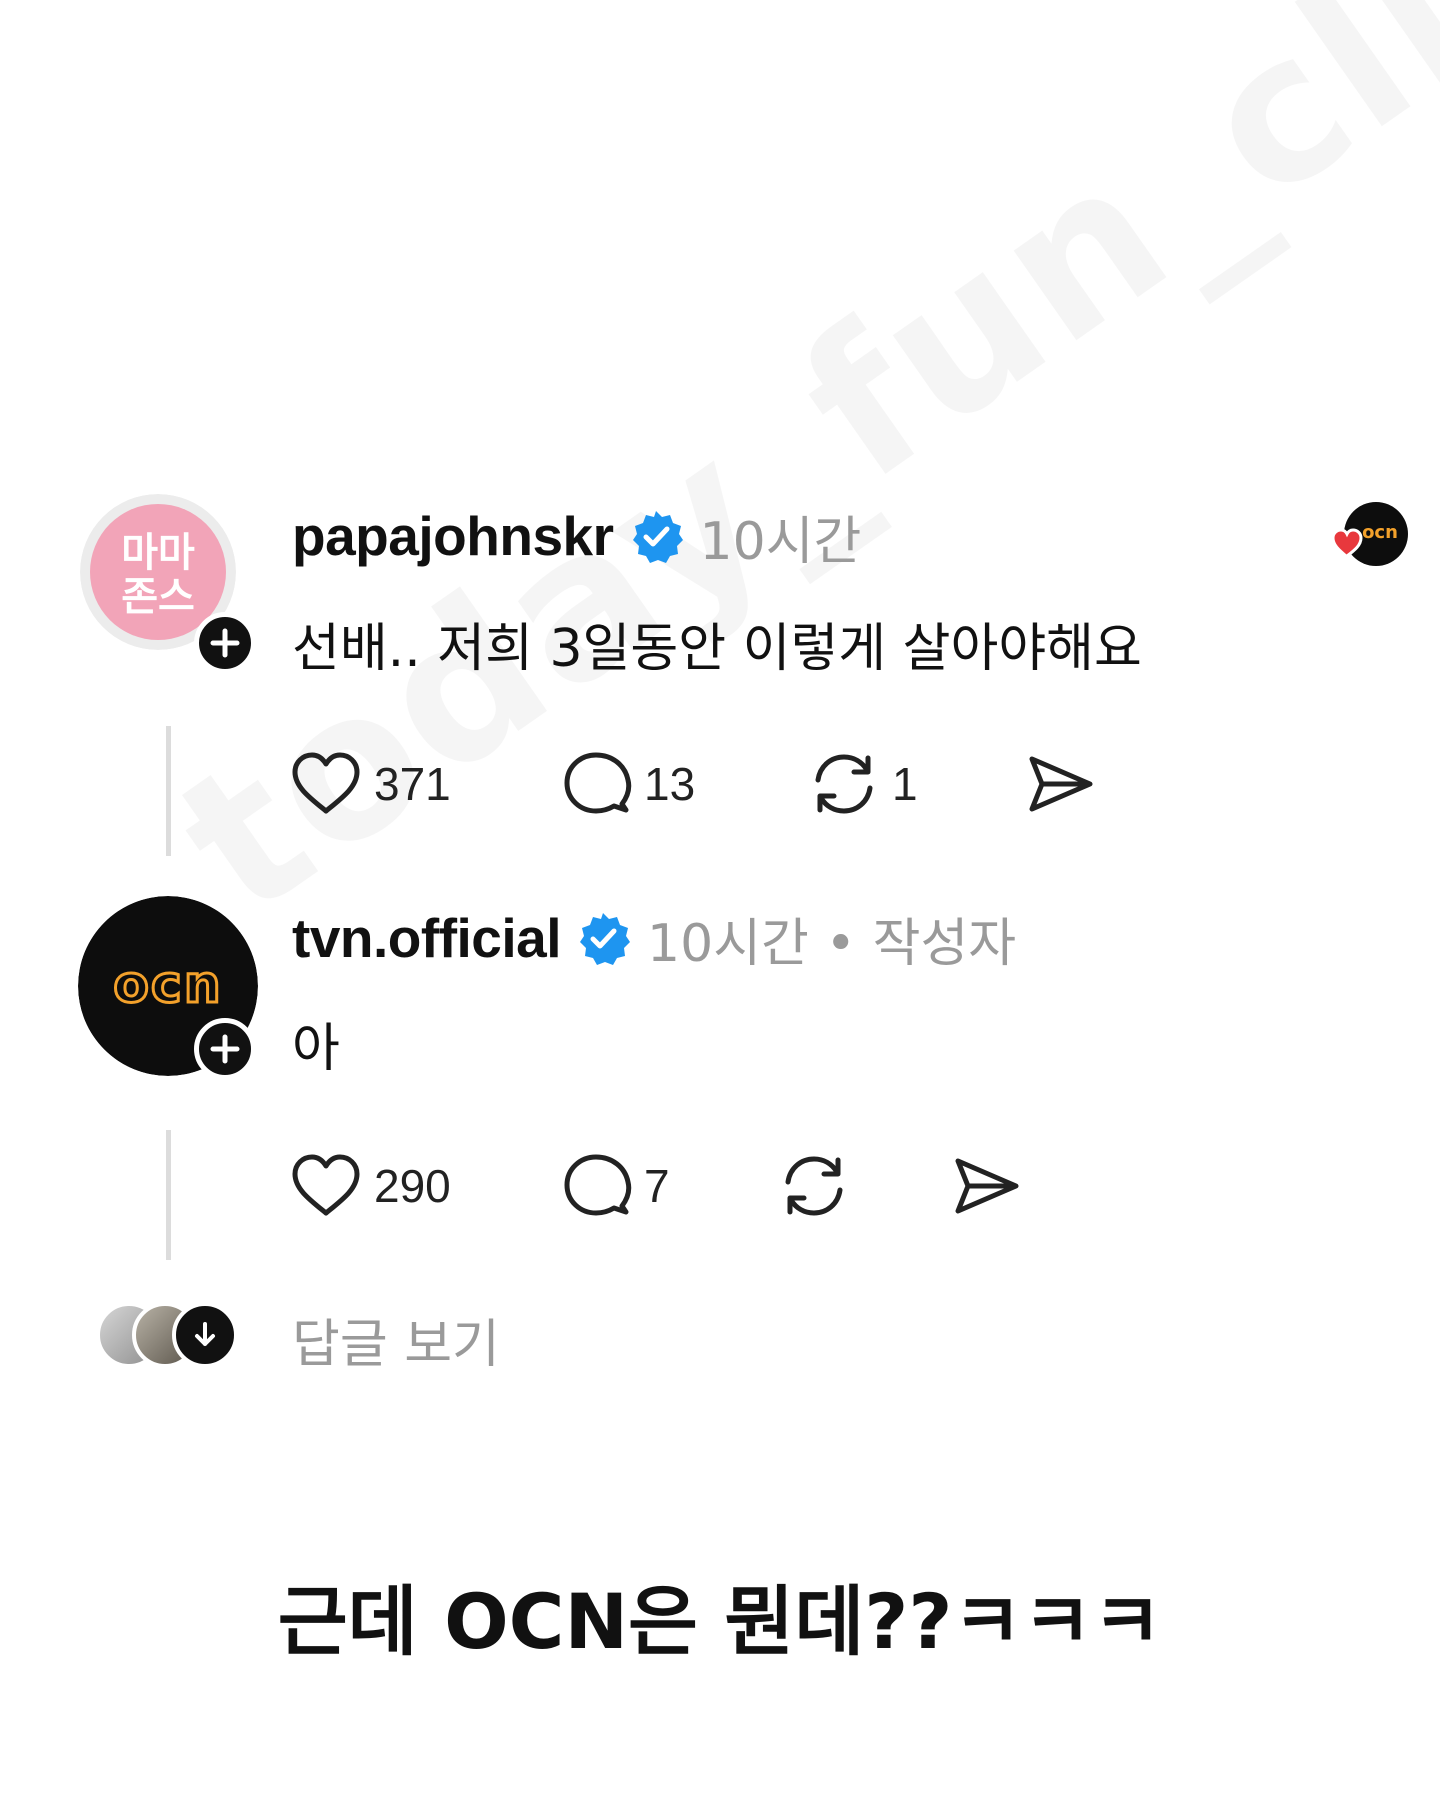  I want to click on post-text: 선배.. 저희 3일동안 이렇게 살아야해요, so click(717, 649).